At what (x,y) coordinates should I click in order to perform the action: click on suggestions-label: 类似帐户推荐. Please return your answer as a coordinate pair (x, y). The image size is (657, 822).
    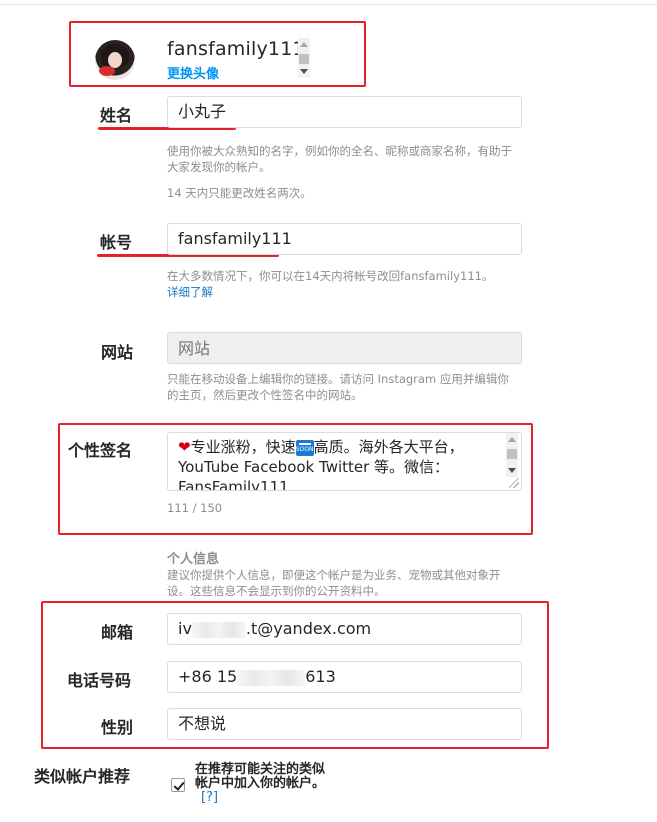
    Looking at the image, I should click on (82, 776).